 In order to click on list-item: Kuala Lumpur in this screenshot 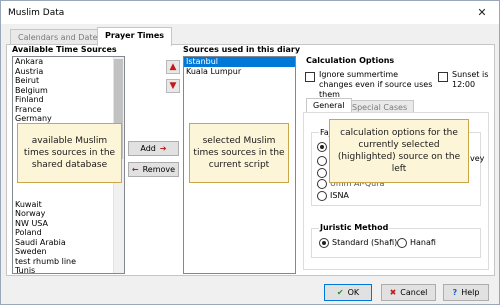, I will do `click(239, 72)`.